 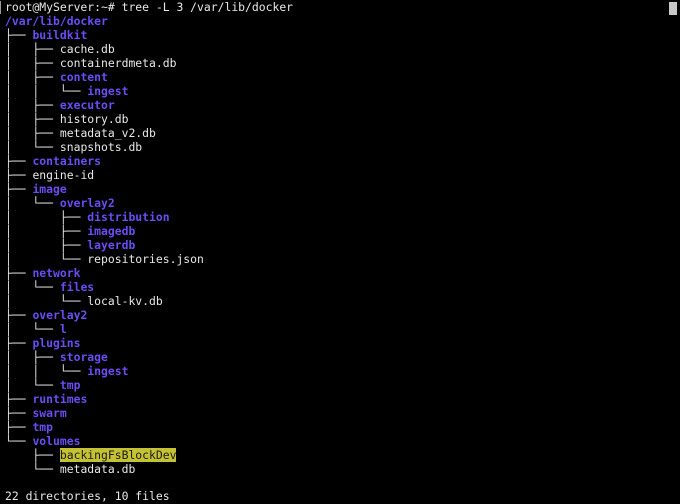 I want to click on tree-line: ├── buildkit, so click(x=46, y=35).